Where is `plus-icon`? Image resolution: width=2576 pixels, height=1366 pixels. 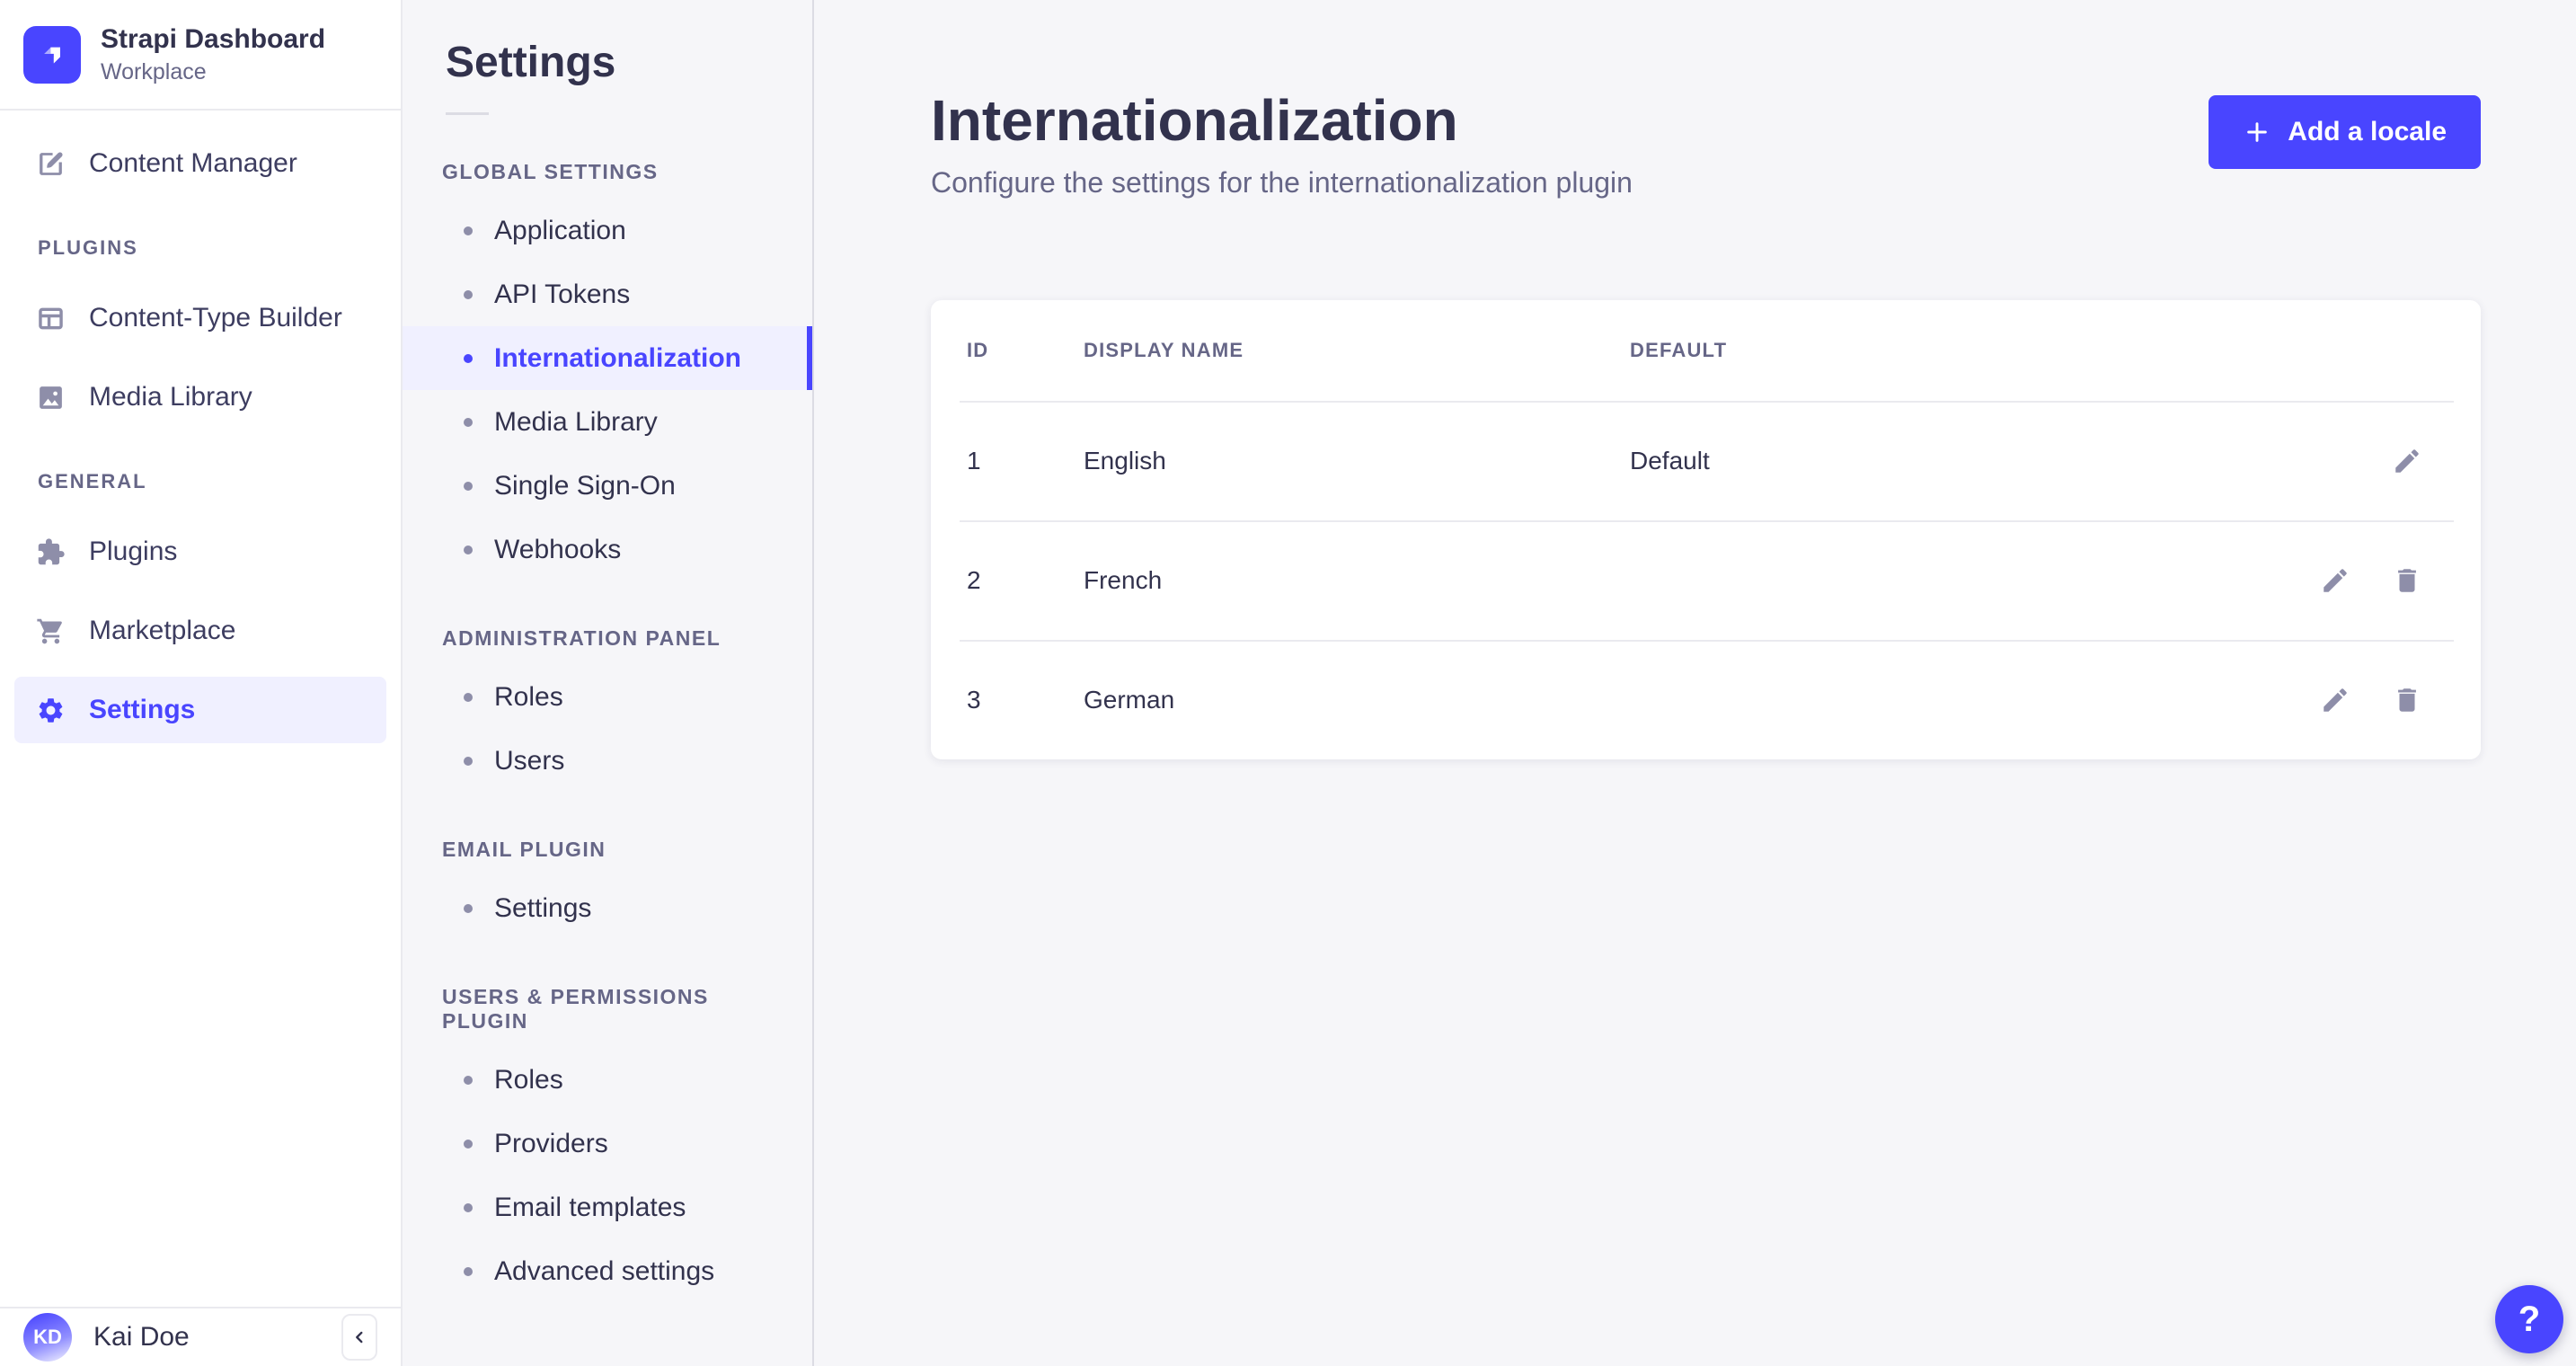
plus-icon is located at coordinates (2257, 132).